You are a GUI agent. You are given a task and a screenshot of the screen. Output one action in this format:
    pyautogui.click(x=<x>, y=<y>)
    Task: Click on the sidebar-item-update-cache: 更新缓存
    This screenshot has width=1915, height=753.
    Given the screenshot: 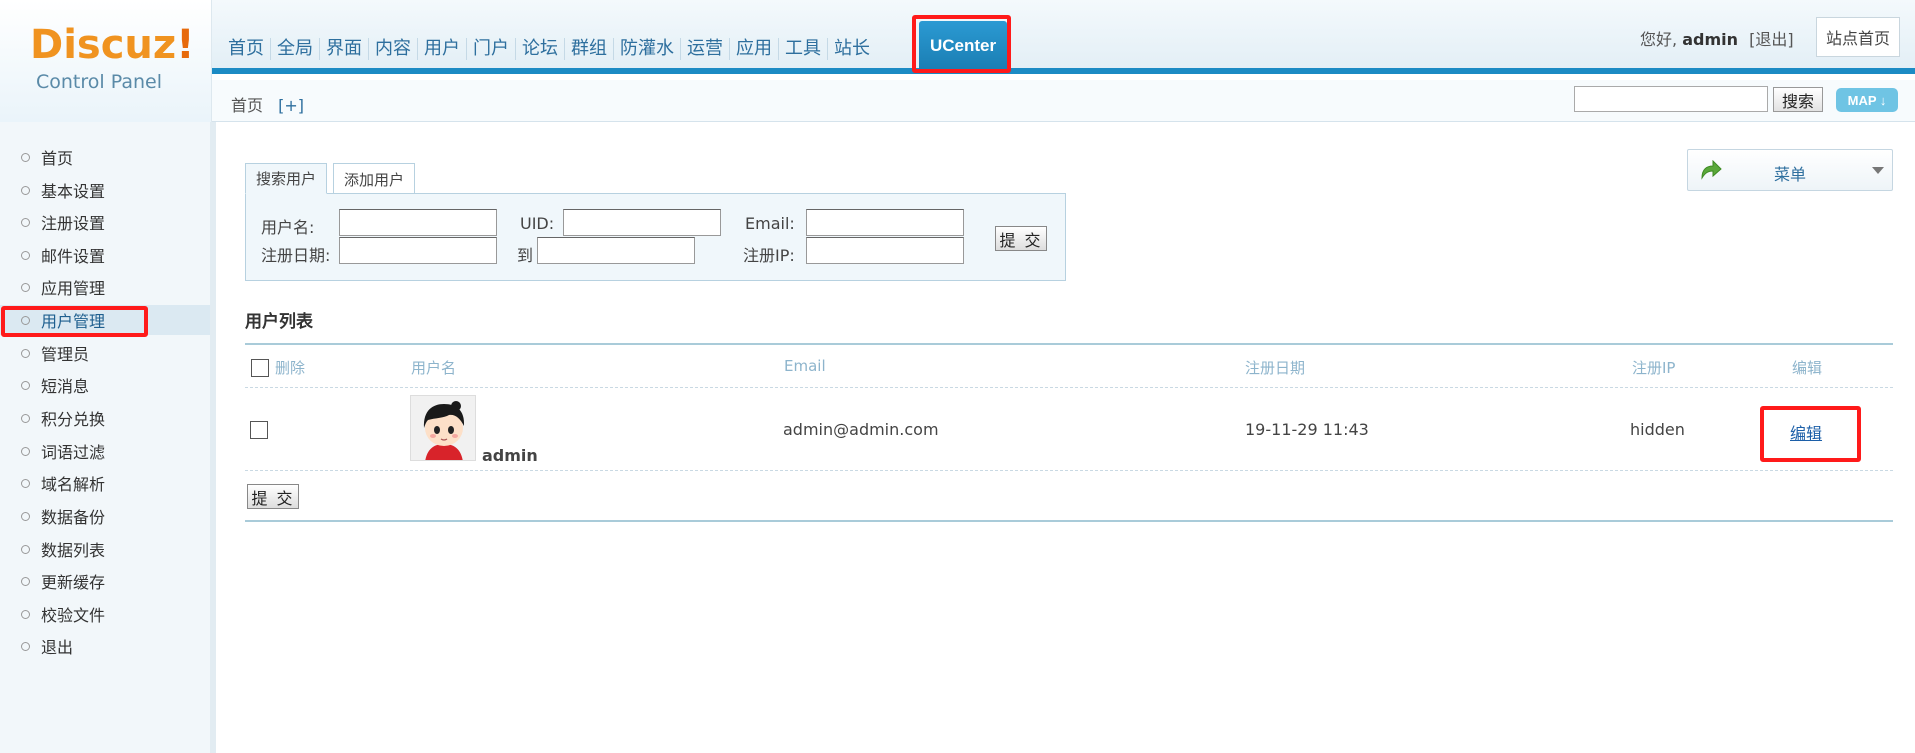 What is the action you would take?
    pyautogui.click(x=105, y=581)
    